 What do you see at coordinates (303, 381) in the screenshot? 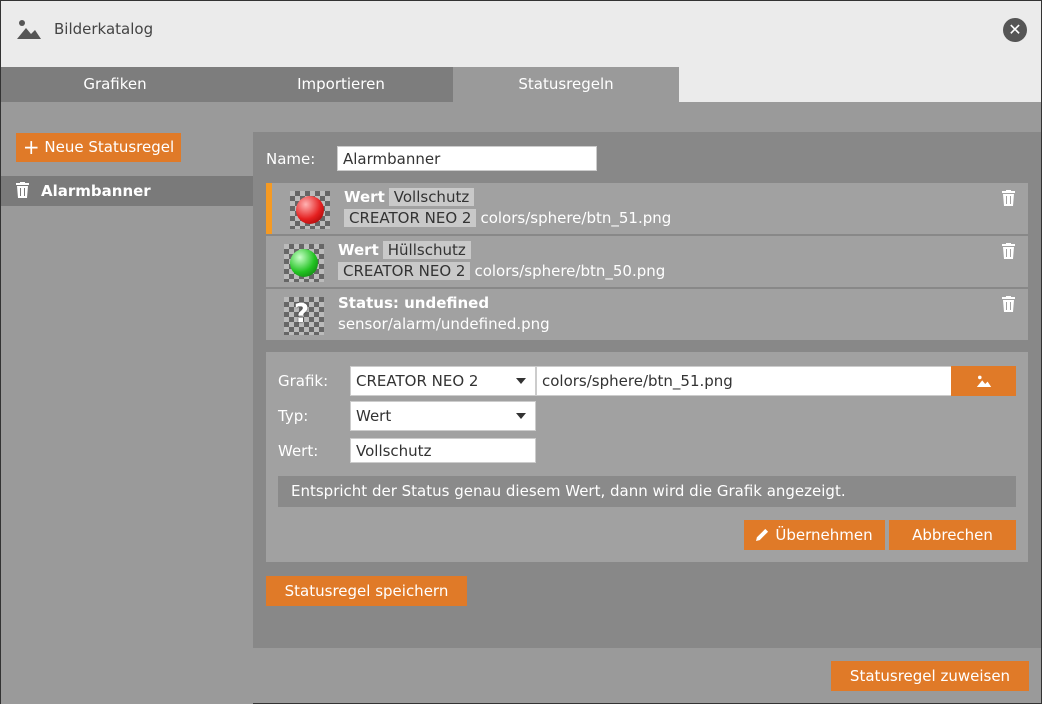
I see `grafik-label: Grafik:` at bounding box center [303, 381].